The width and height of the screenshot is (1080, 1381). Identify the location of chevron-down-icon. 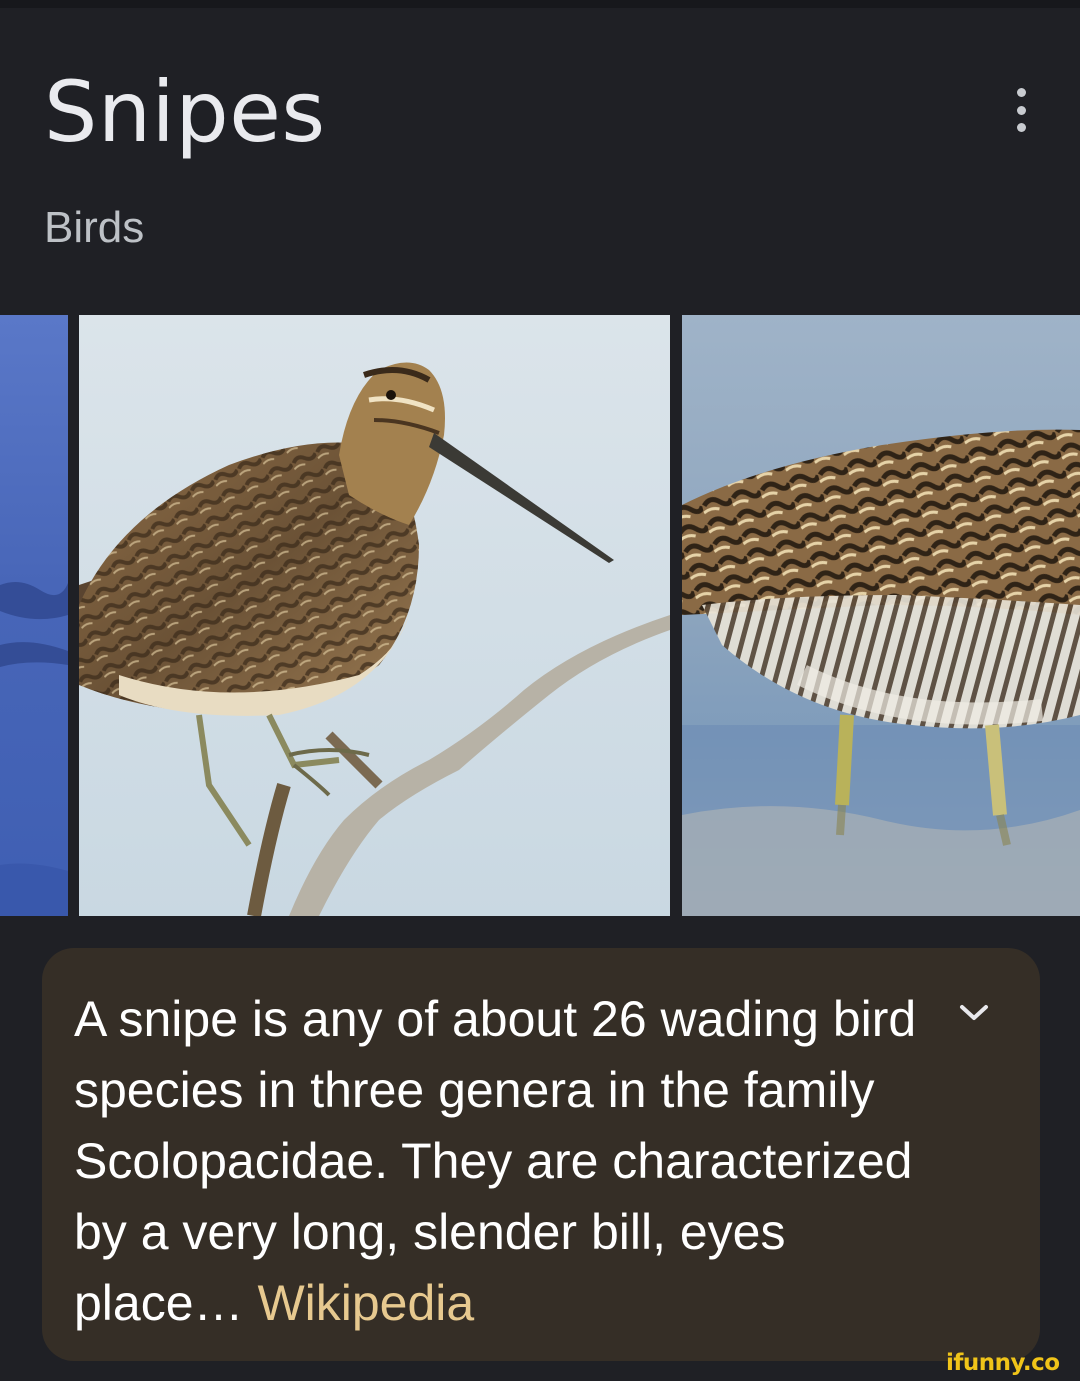
(974, 1012).